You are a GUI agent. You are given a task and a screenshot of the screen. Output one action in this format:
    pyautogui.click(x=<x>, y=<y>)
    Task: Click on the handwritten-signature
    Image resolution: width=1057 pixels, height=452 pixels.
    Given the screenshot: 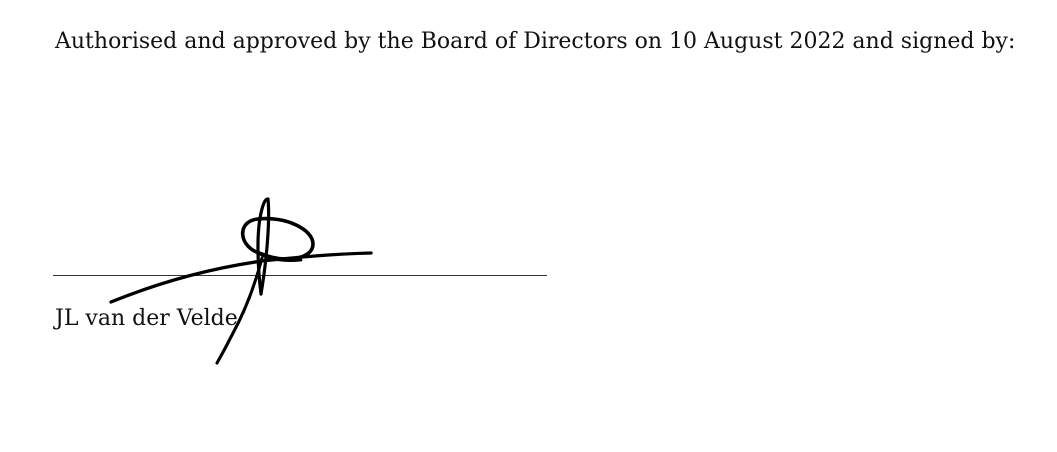 What is the action you would take?
    pyautogui.click(x=241, y=281)
    